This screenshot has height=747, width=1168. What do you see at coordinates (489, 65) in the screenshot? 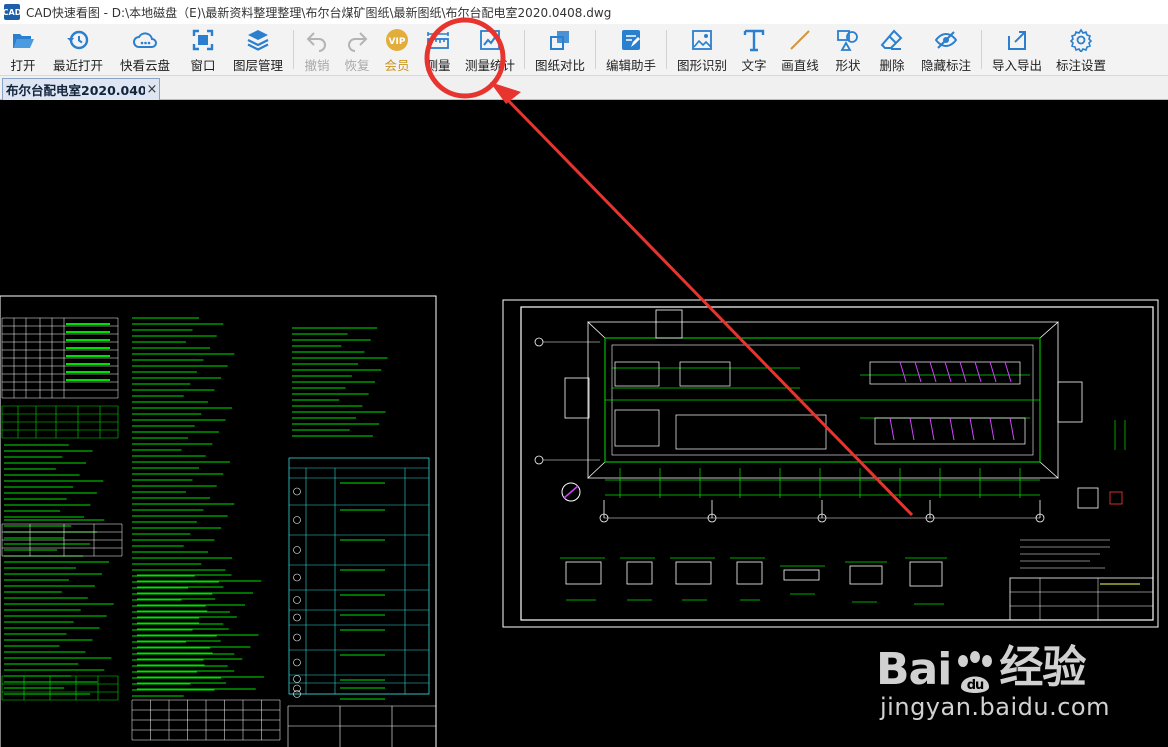
I see `measure-stats-label: 测量统计` at bounding box center [489, 65].